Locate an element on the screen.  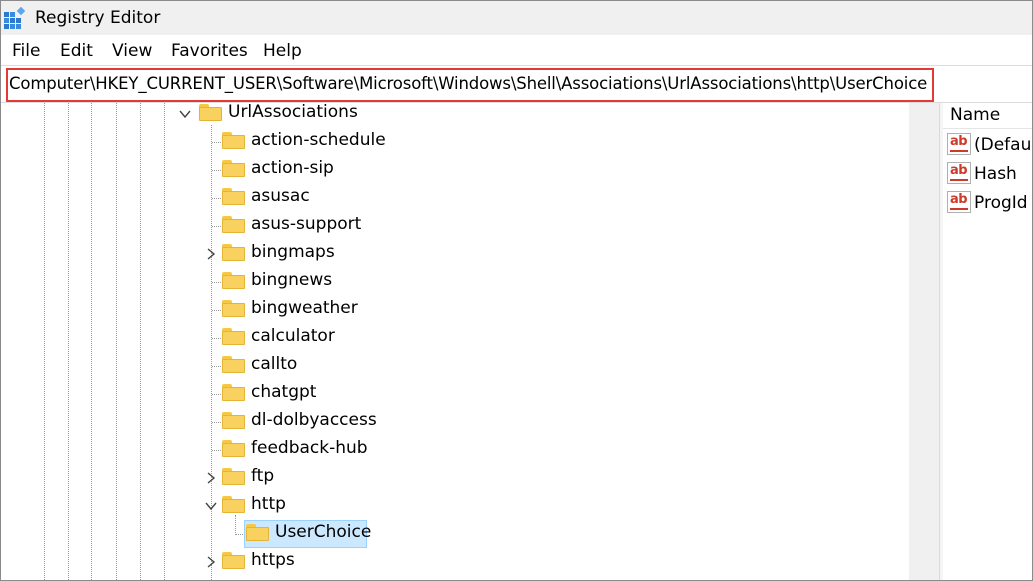
tree-node-label: action-schedule is located at coordinates (318, 140).